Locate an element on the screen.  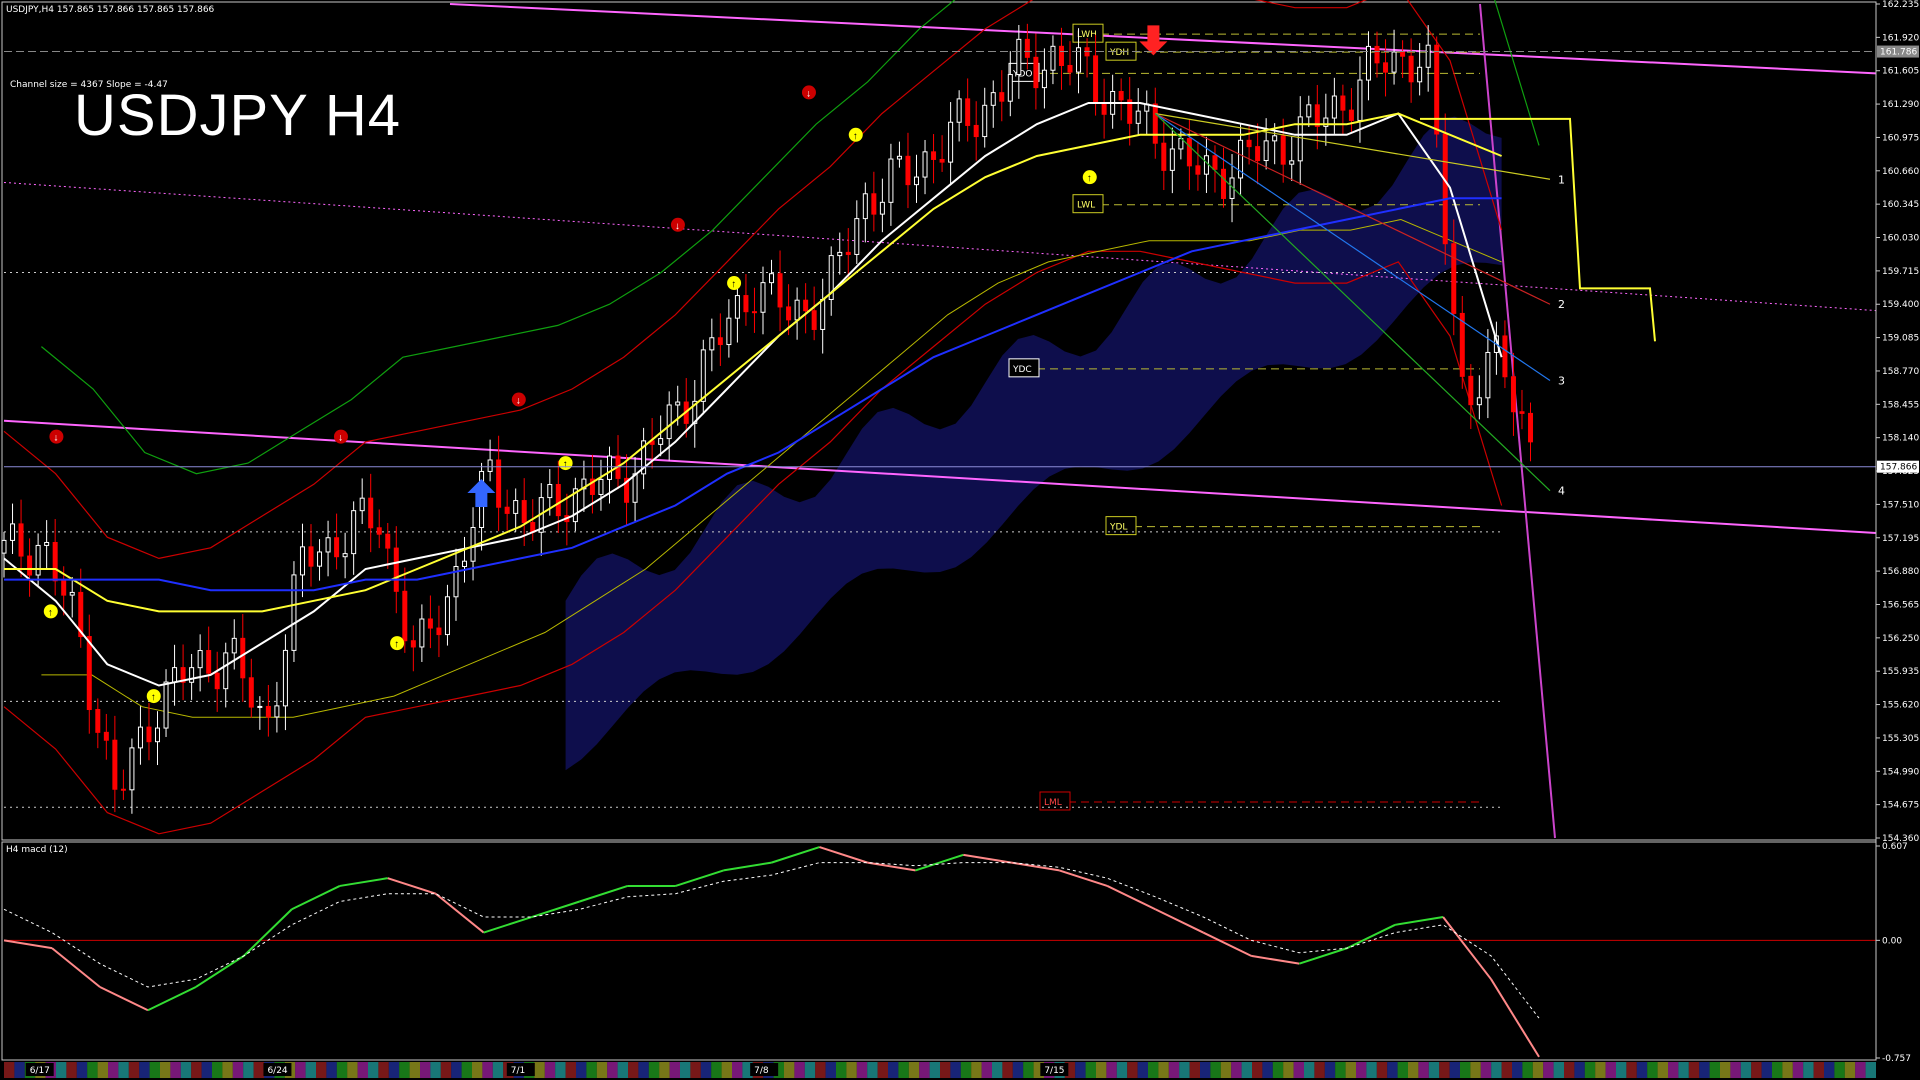
y-tick-label: 156.250 is located at coordinates (1900, 639).